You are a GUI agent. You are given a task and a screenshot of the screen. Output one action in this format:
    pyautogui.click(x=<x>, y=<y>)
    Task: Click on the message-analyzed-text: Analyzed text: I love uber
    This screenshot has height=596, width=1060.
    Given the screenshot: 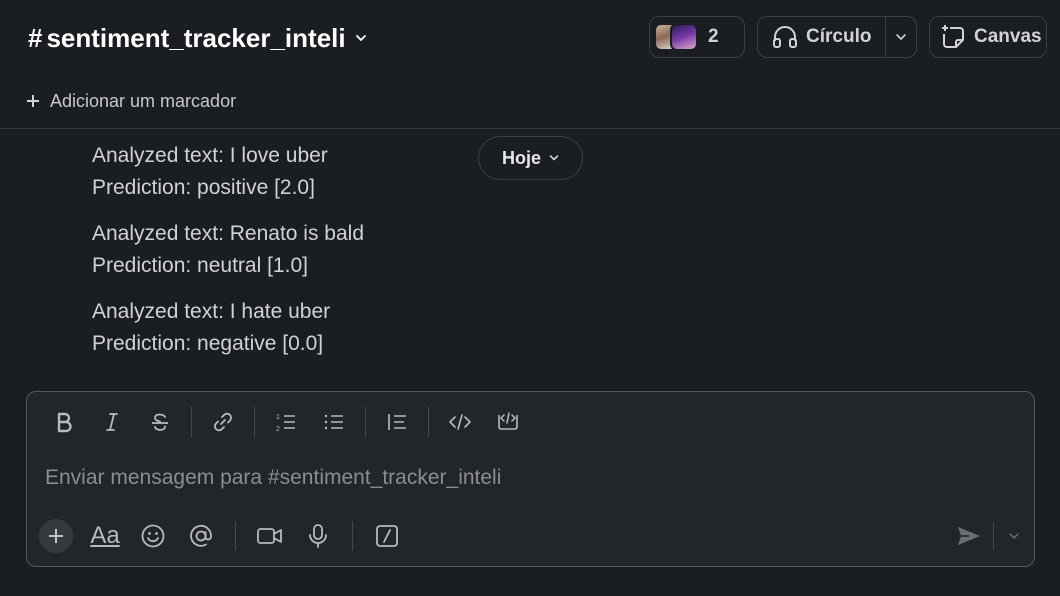 What is the action you would take?
    pyautogui.click(x=210, y=155)
    